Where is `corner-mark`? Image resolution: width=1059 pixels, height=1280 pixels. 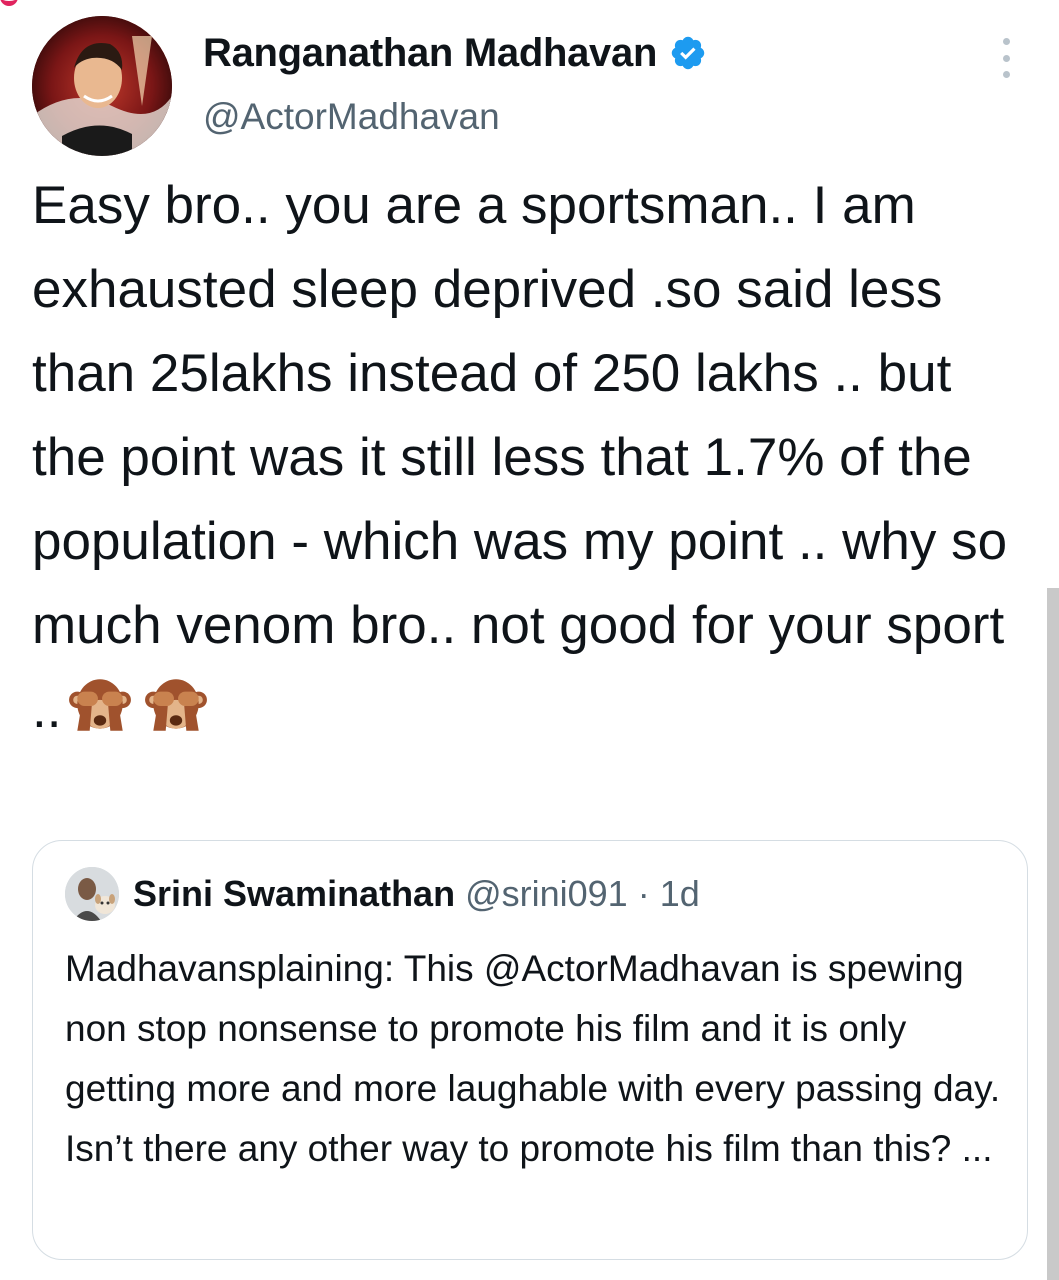 corner-mark is located at coordinates (9, 3).